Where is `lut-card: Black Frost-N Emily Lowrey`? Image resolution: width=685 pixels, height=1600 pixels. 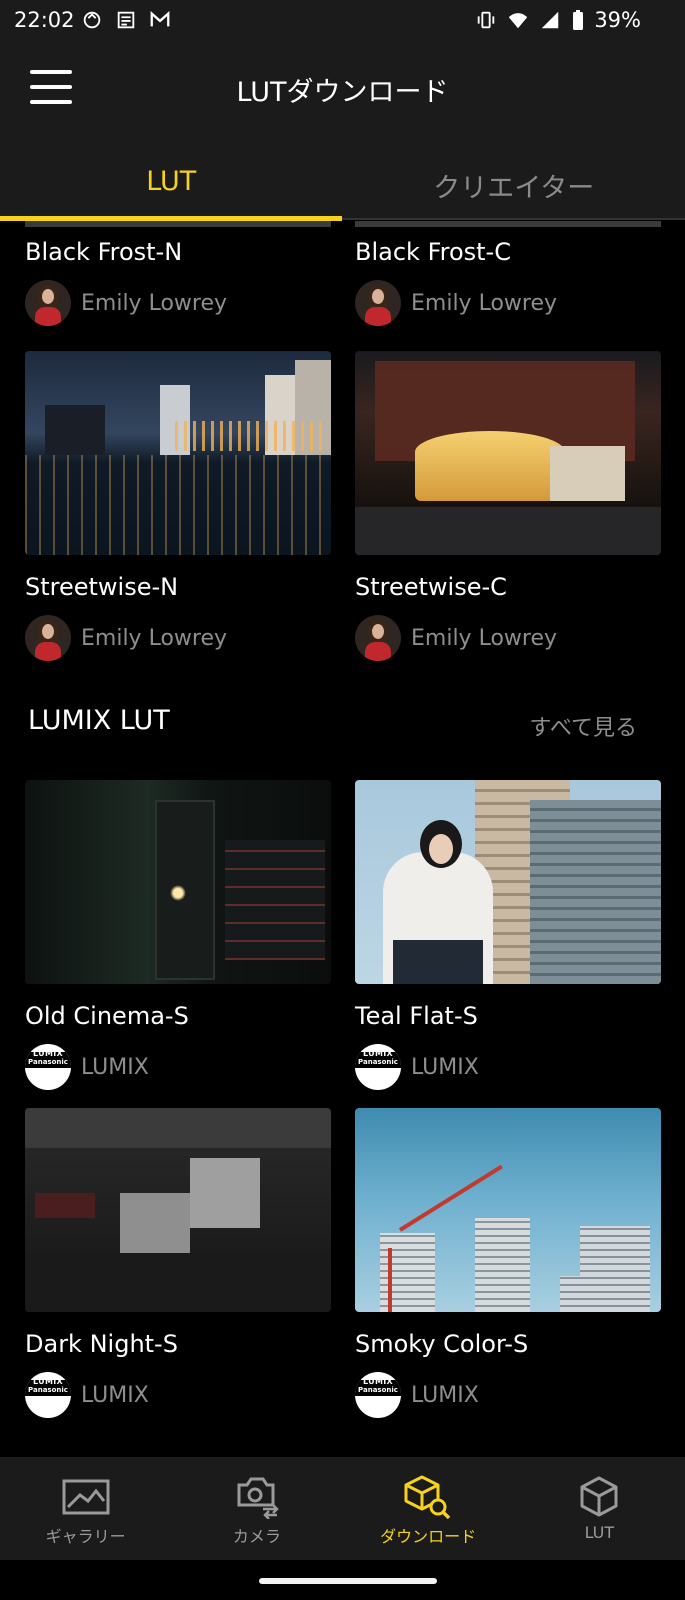 lut-card: Black Frost-N Emily Lowrey is located at coordinates (178, 273).